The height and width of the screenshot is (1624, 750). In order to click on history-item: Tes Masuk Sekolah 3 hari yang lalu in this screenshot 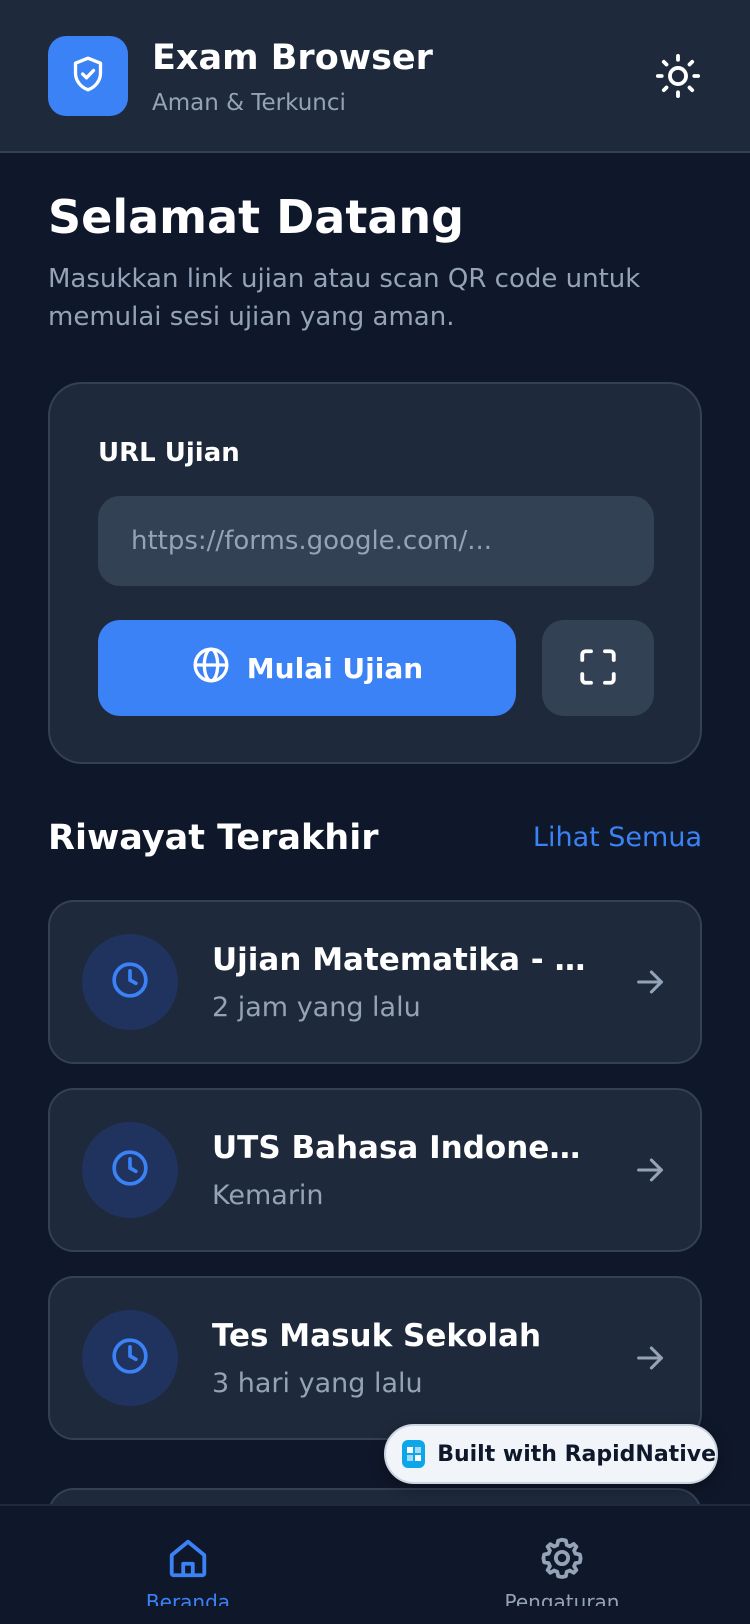, I will do `click(375, 1358)`.